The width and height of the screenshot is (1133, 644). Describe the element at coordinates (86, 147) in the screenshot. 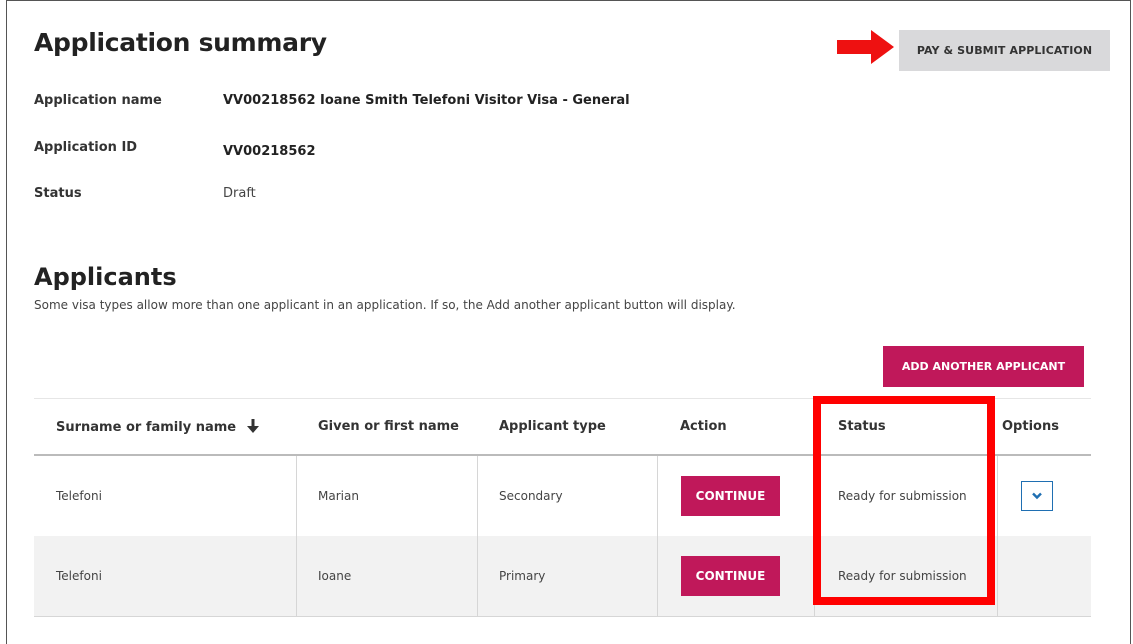

I see `application-id-label: Application ID` at that location.